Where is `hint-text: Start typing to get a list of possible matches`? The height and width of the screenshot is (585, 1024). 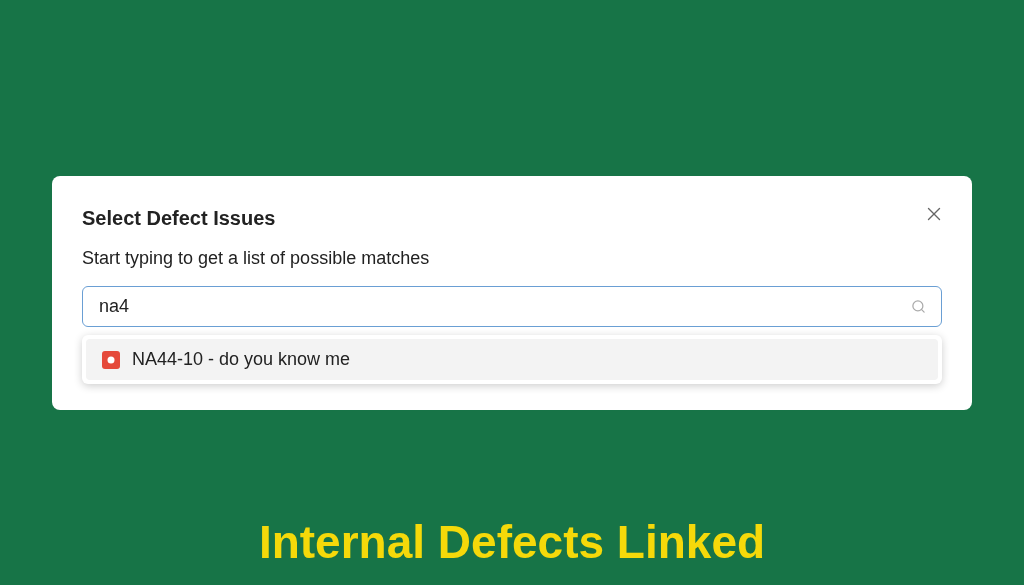
hint-text: Start typing to get a list of possible matches is located at coordinates (256, 258).